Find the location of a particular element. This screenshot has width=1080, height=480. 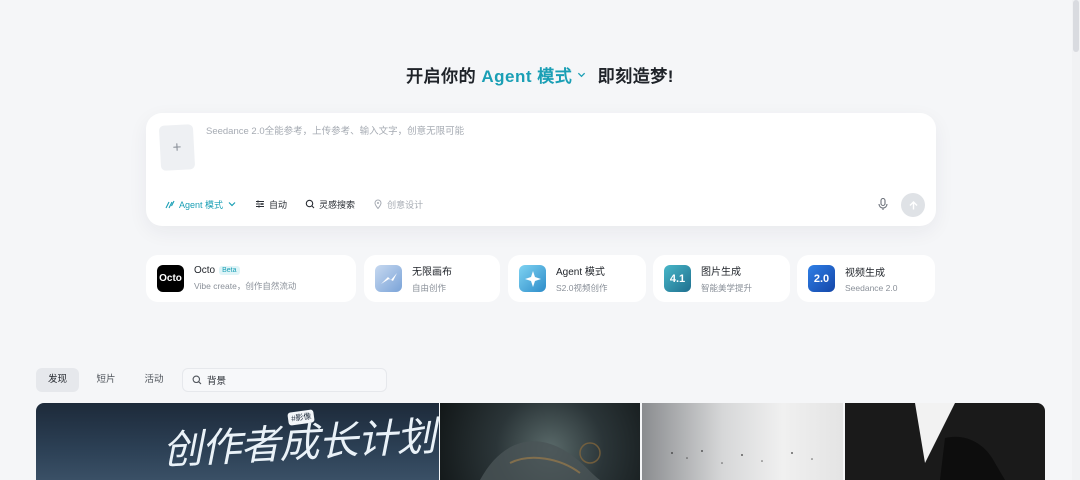

inspiration-search-button: 灵感搜索 is located at coordinates (330, 204).